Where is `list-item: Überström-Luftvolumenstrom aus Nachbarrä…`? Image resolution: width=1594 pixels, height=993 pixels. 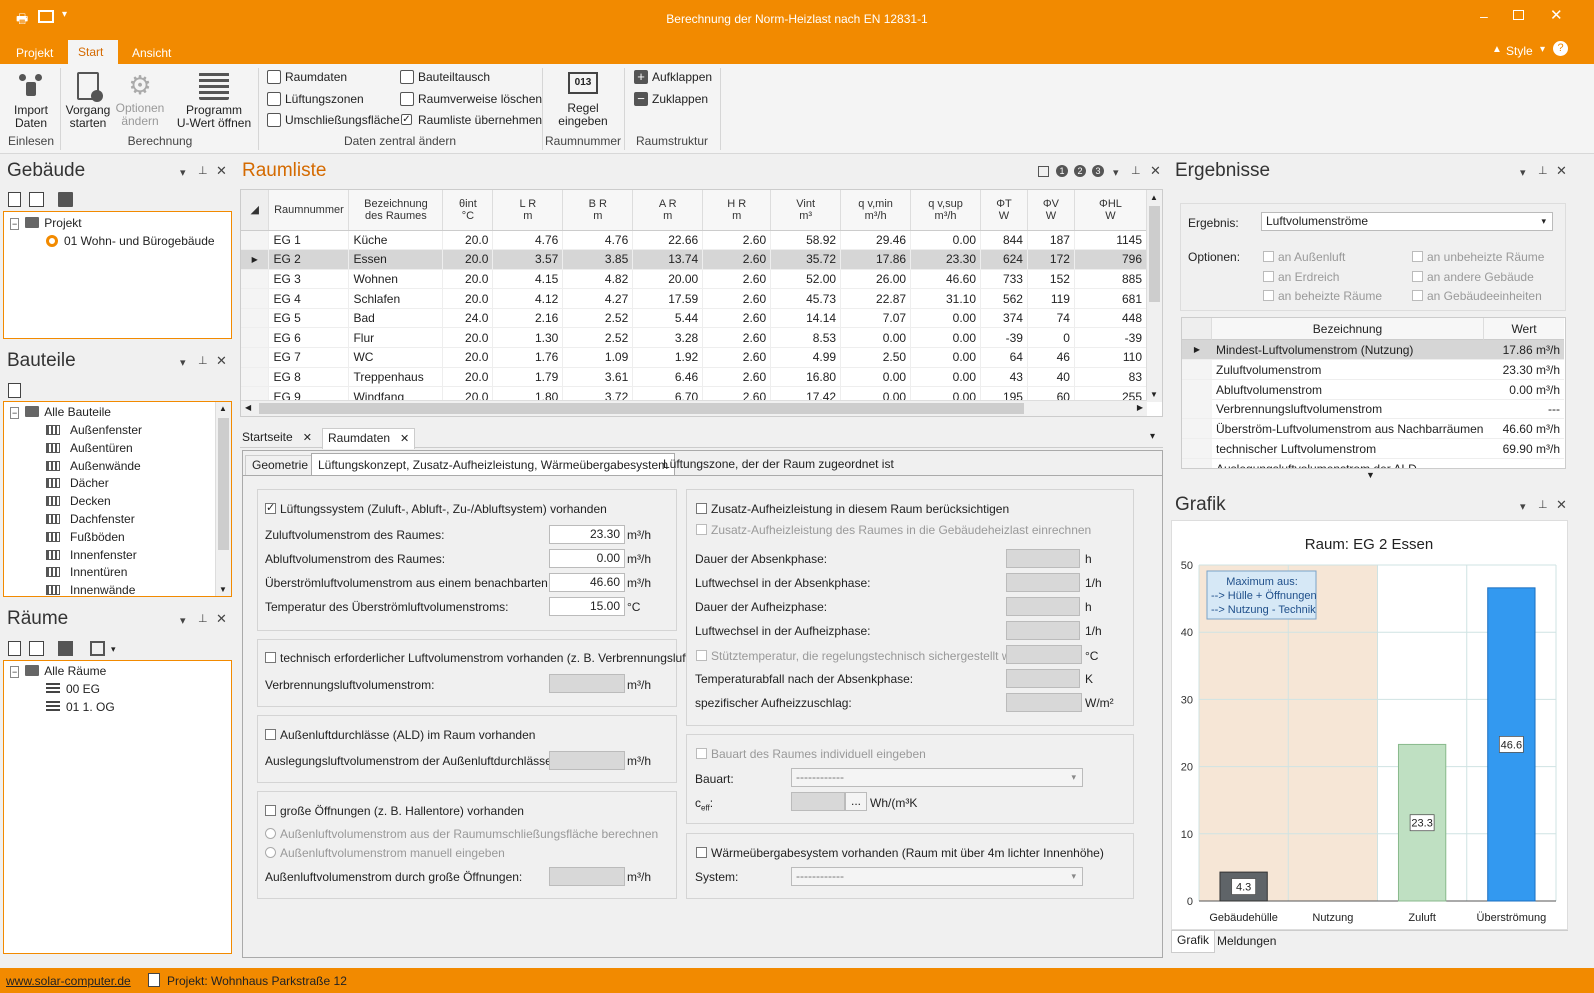
list-item: Überström-Luftvolumenstrom aus Nachbarrä… is located at coordinates (1373, 429).